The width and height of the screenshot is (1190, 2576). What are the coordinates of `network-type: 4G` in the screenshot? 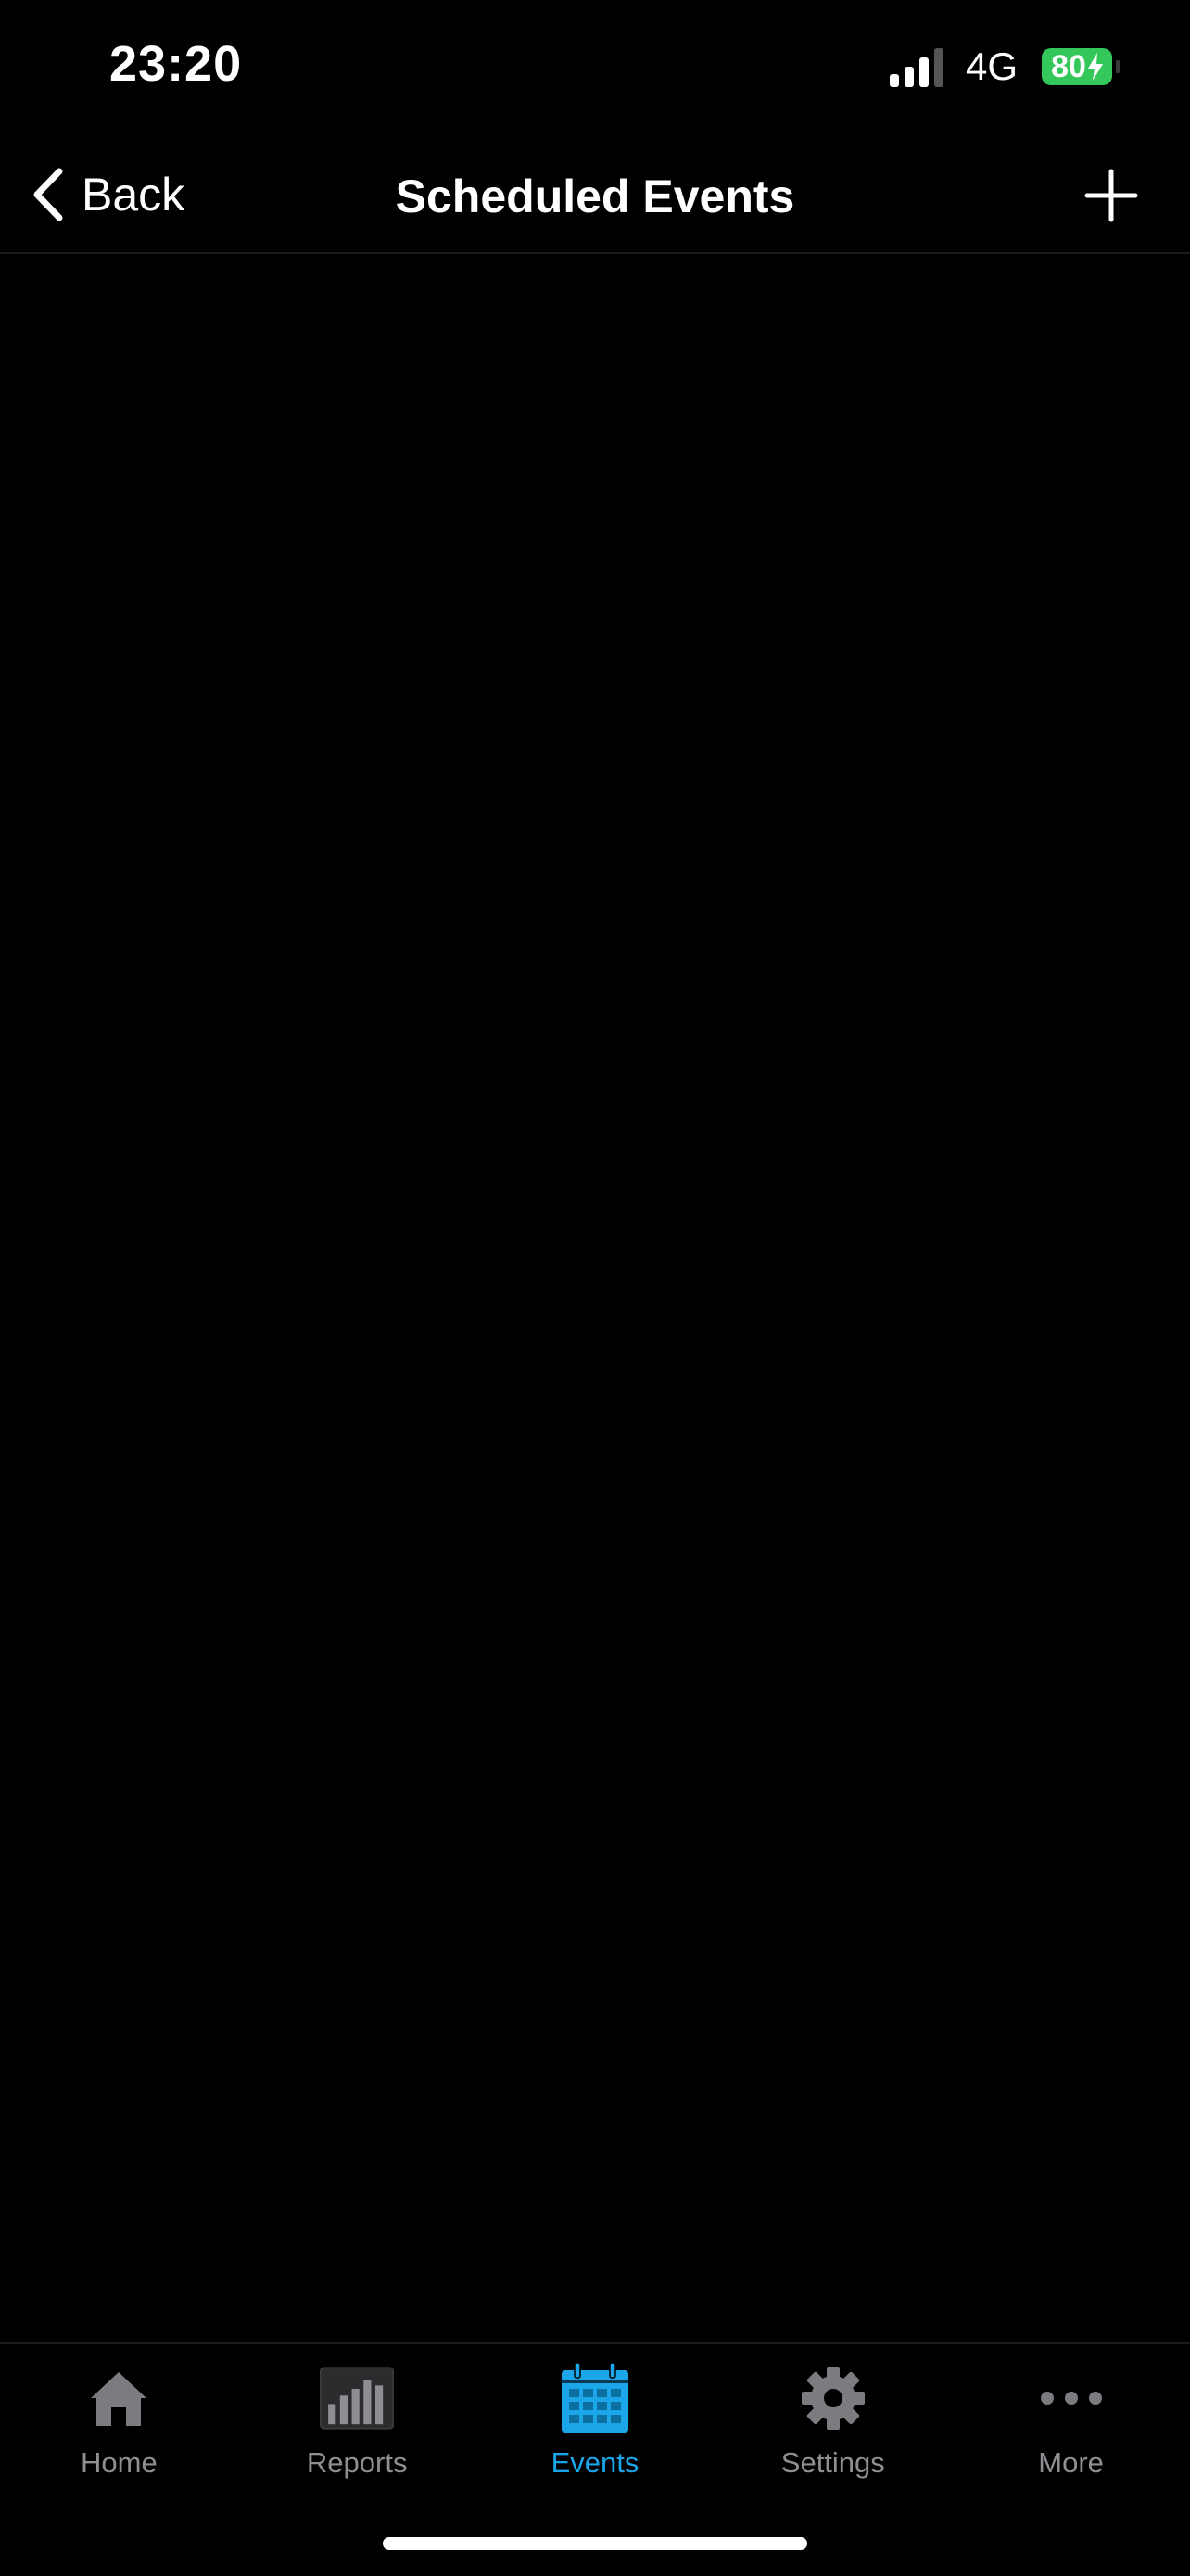 It's located at (991, 66).